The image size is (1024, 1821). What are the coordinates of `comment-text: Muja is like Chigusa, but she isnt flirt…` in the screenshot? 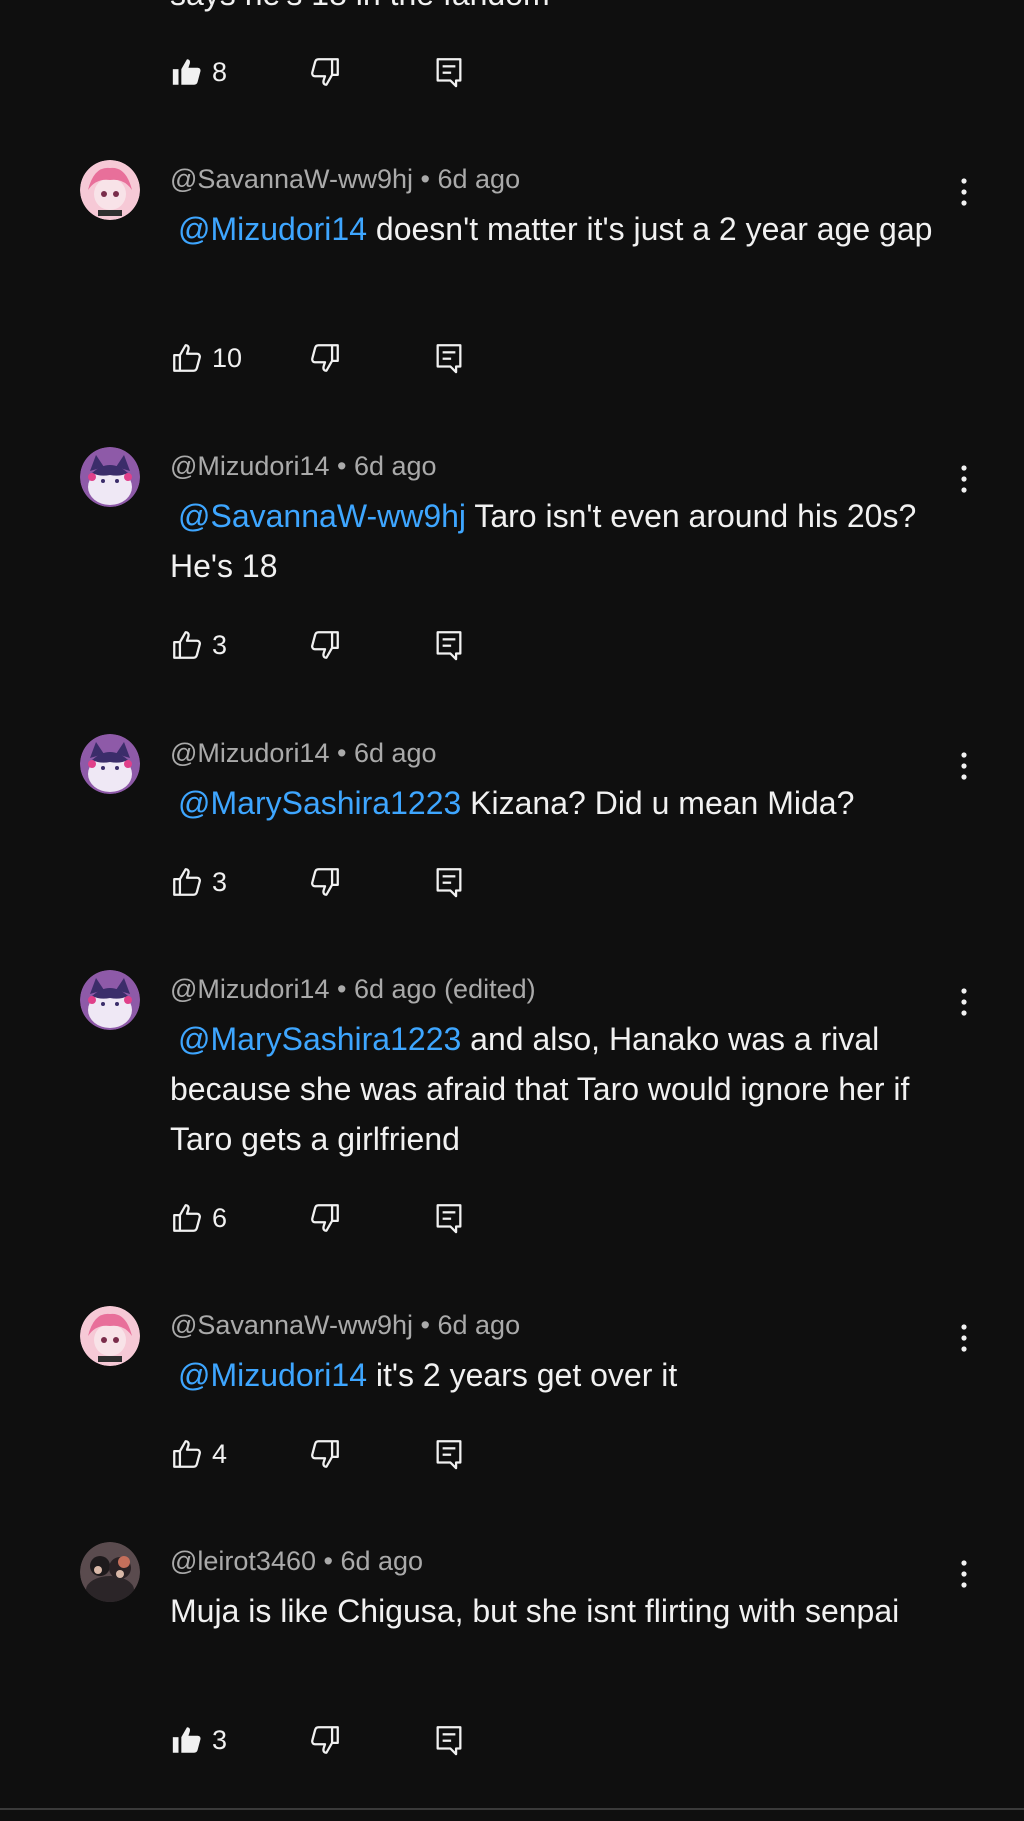 It's located at (570, 1611).